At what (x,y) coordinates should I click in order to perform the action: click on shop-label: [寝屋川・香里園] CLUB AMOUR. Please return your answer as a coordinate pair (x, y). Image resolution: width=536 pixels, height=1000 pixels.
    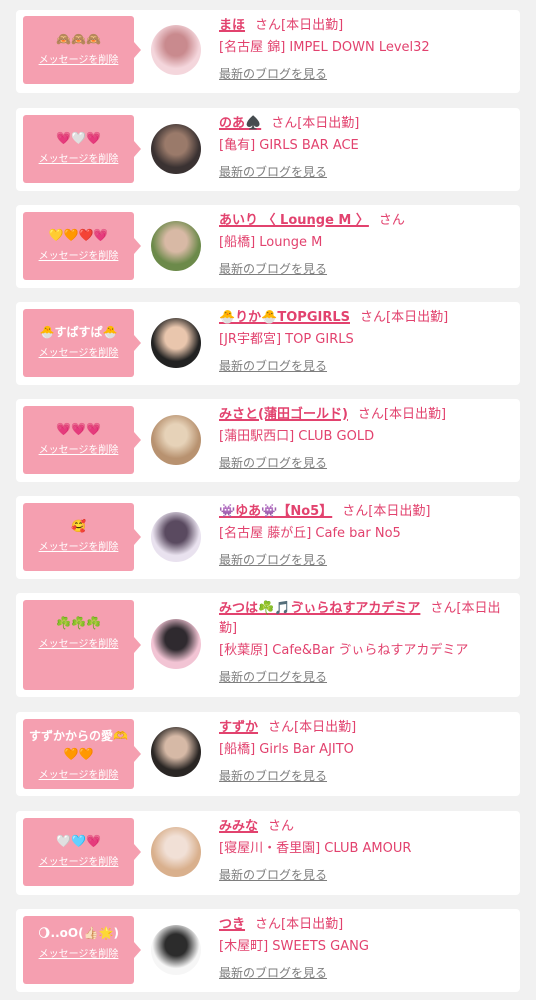
    Looking at the image, I should click on (315, 848).